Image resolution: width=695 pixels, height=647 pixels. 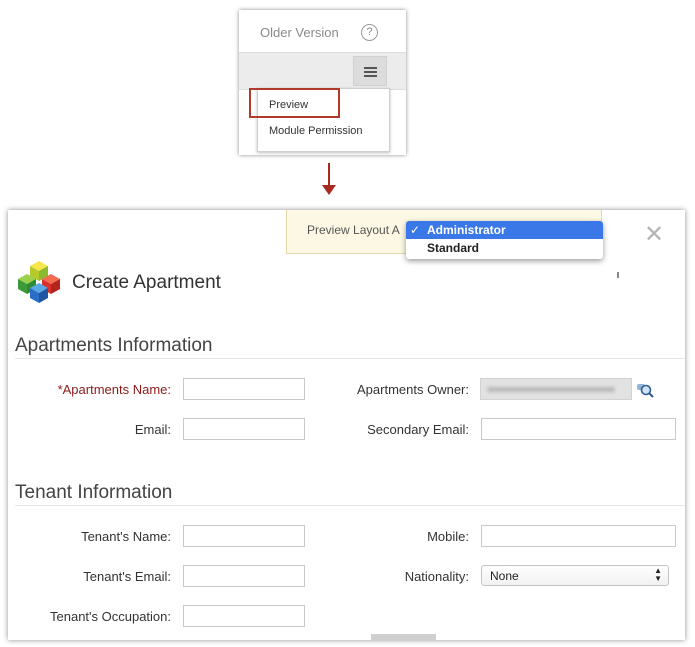 What do you see at coordinates (146, 282) in the screenshot?
I see `page-title: Create Apartment` at bounding box center [146, 282].